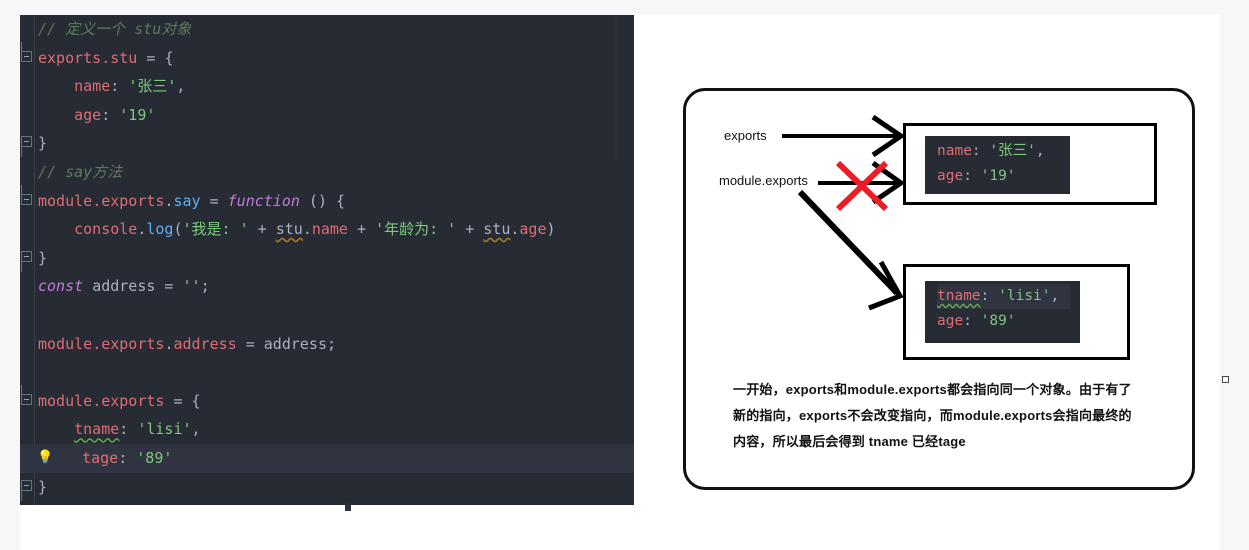 This screenshot has width=1249, height=550. I want to click on snippet-line: age: '89', so click(1003, 321).